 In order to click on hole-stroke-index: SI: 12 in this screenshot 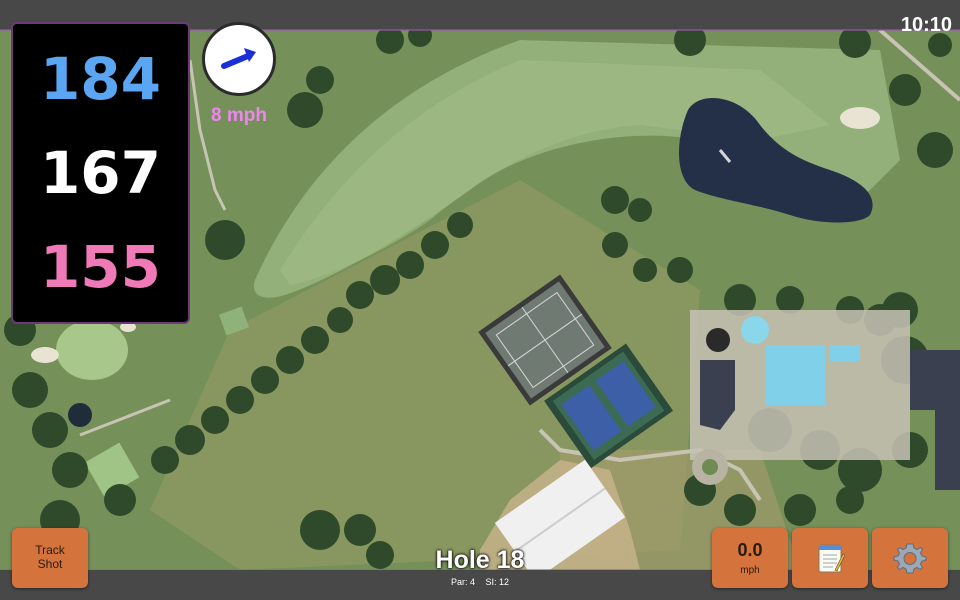, I will do `click(497, 582)`.